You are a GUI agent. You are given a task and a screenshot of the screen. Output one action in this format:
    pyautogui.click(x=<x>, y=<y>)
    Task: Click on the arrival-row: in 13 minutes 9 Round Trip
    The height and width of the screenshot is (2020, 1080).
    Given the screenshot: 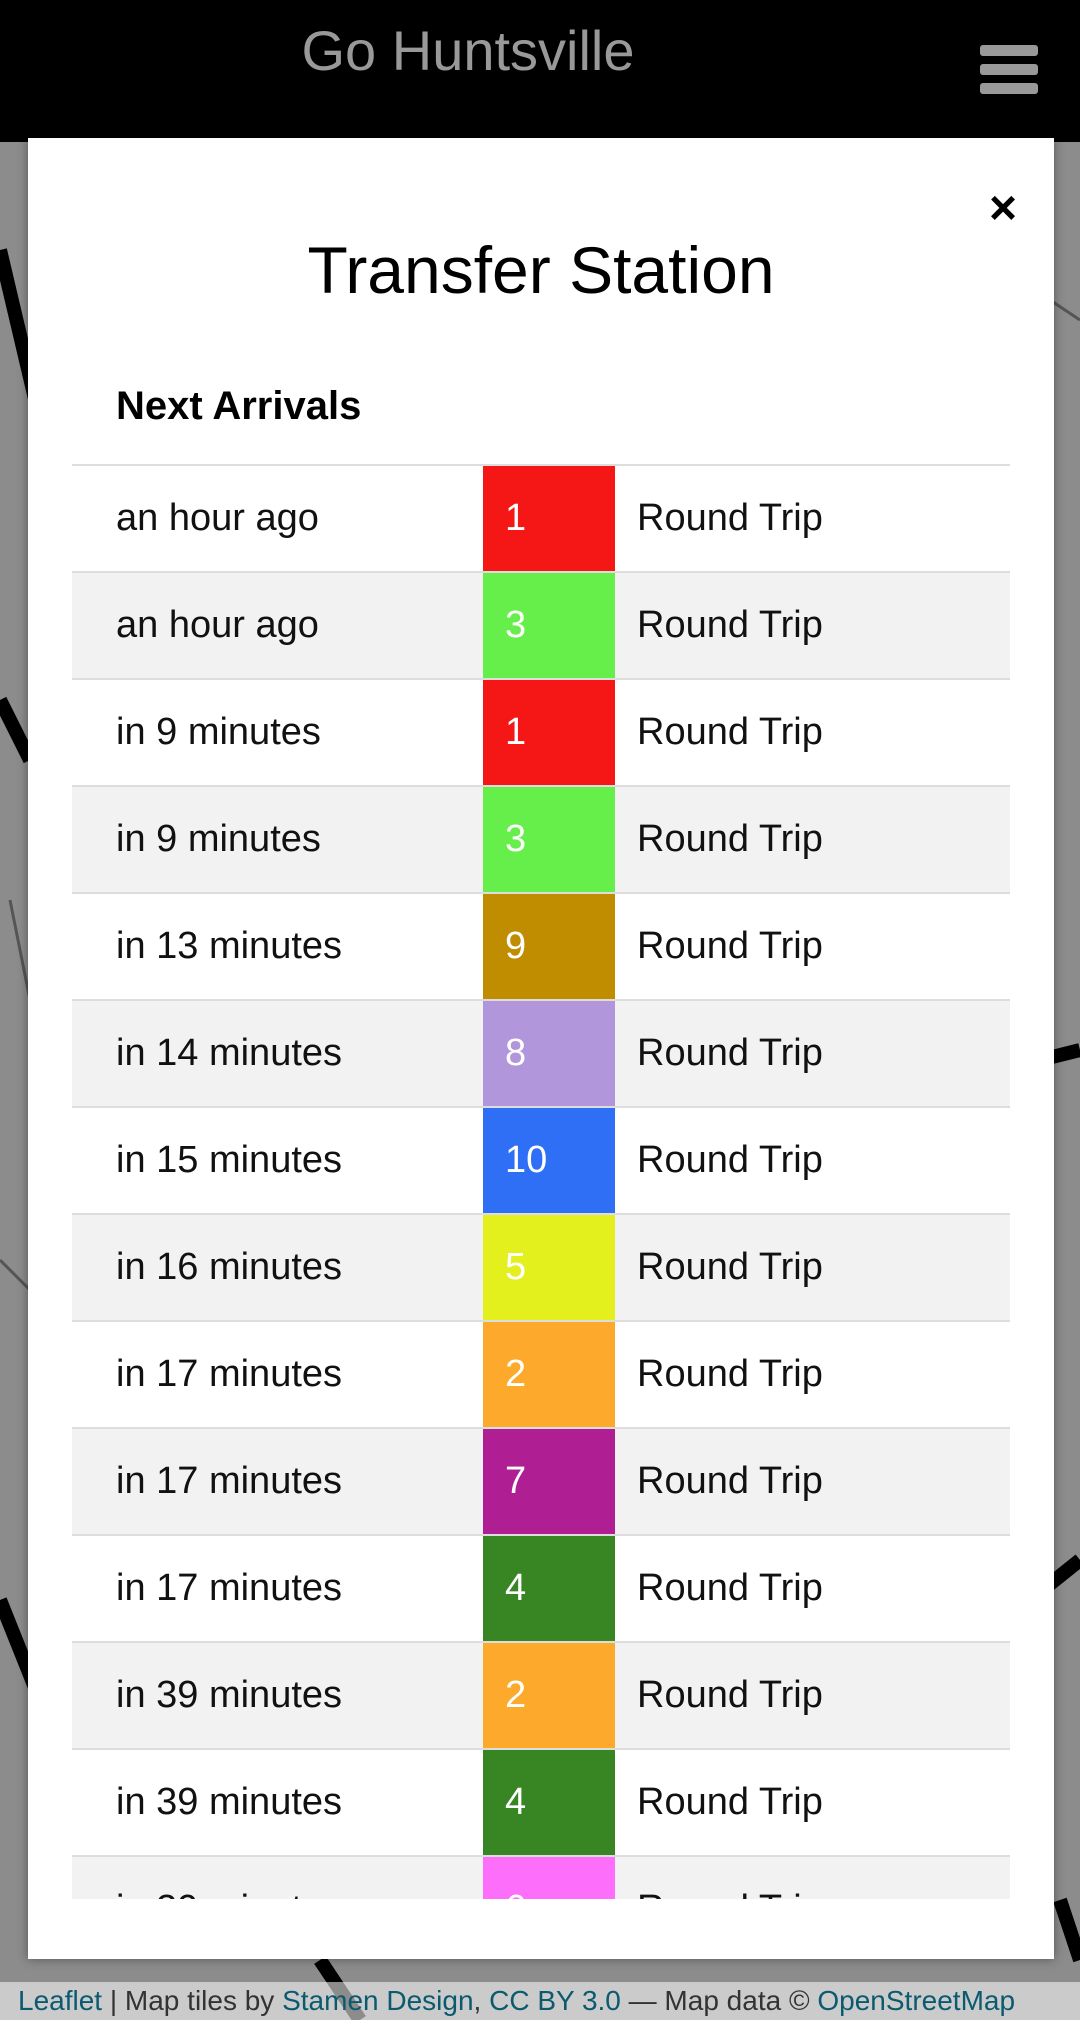 What is the action you would take?
    pyautogui.click(x=541, y=945)
    